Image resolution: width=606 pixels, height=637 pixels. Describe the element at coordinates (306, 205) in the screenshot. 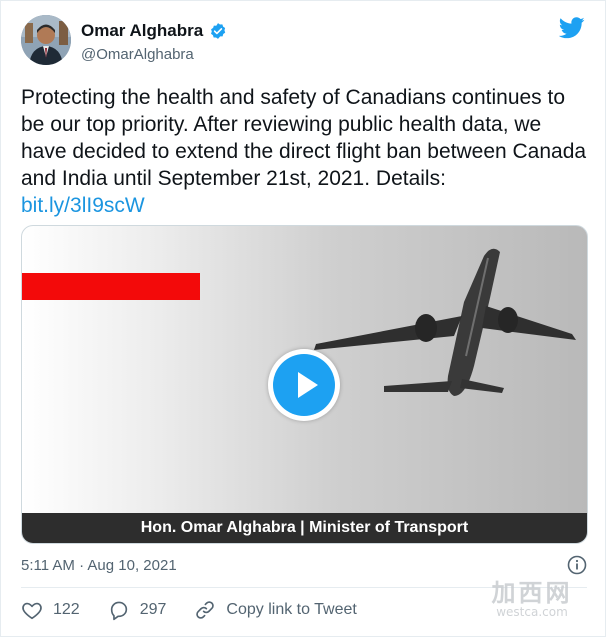

I see `tweet-link: bit.ly/3lI9scW` at that location.